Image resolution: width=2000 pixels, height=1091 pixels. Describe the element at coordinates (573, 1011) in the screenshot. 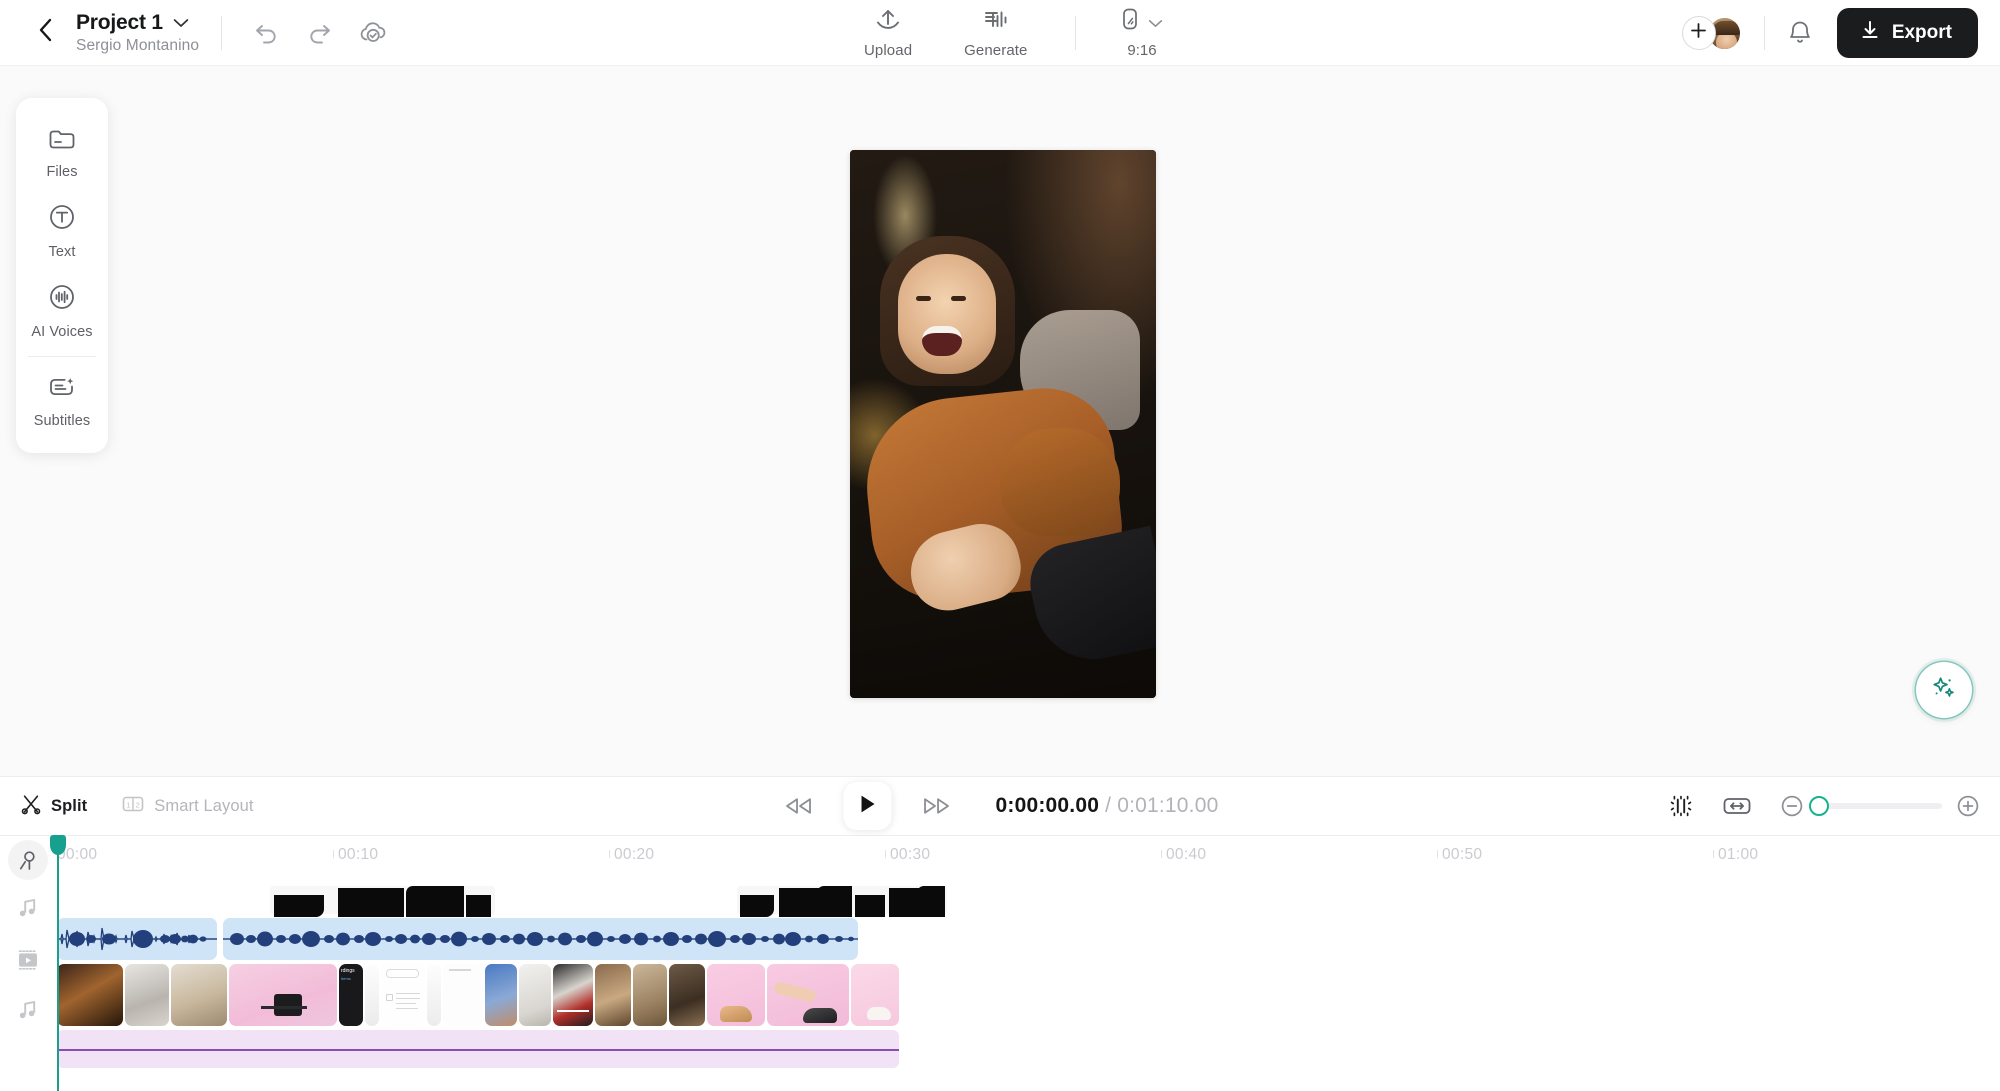

I see `clip-progress-line` at that location.